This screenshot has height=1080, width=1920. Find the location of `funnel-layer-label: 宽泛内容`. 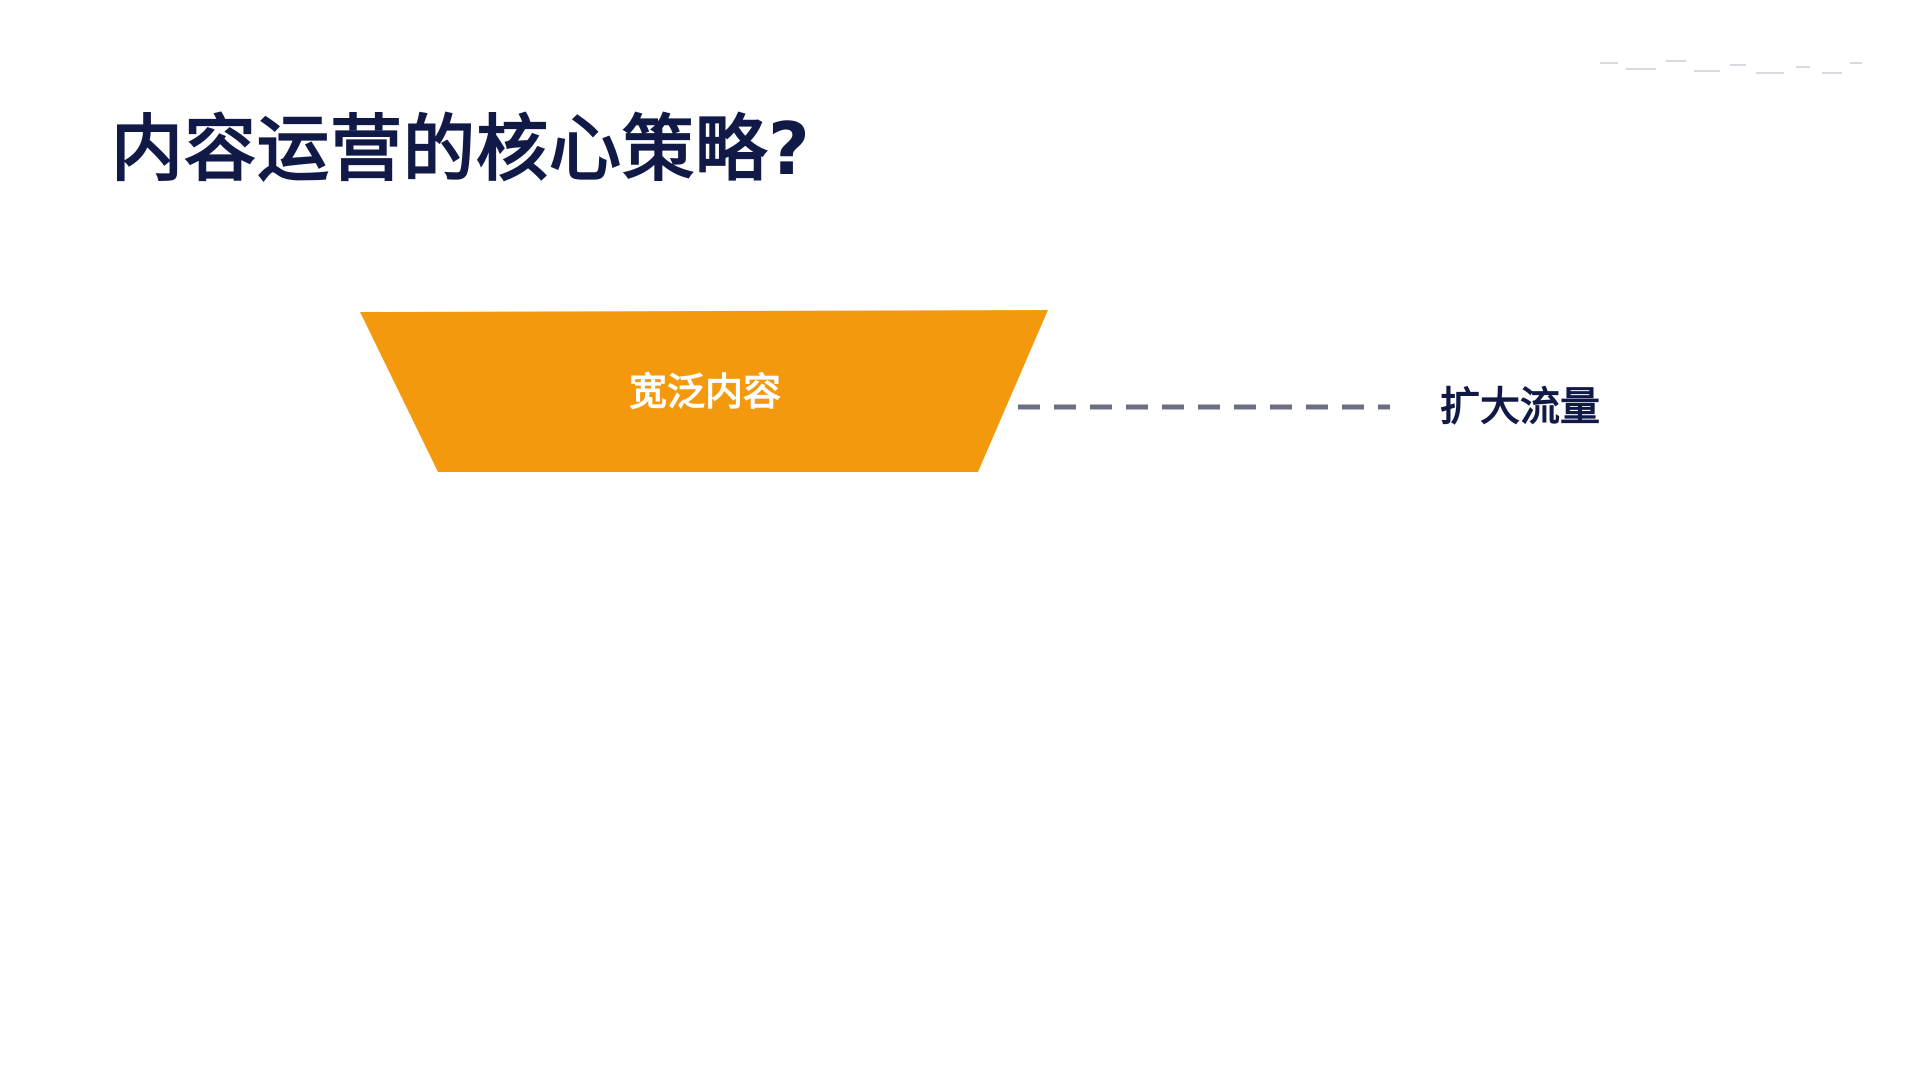

funnel-layer-label: 宽泛内容 is located at coordinates (704, 392).